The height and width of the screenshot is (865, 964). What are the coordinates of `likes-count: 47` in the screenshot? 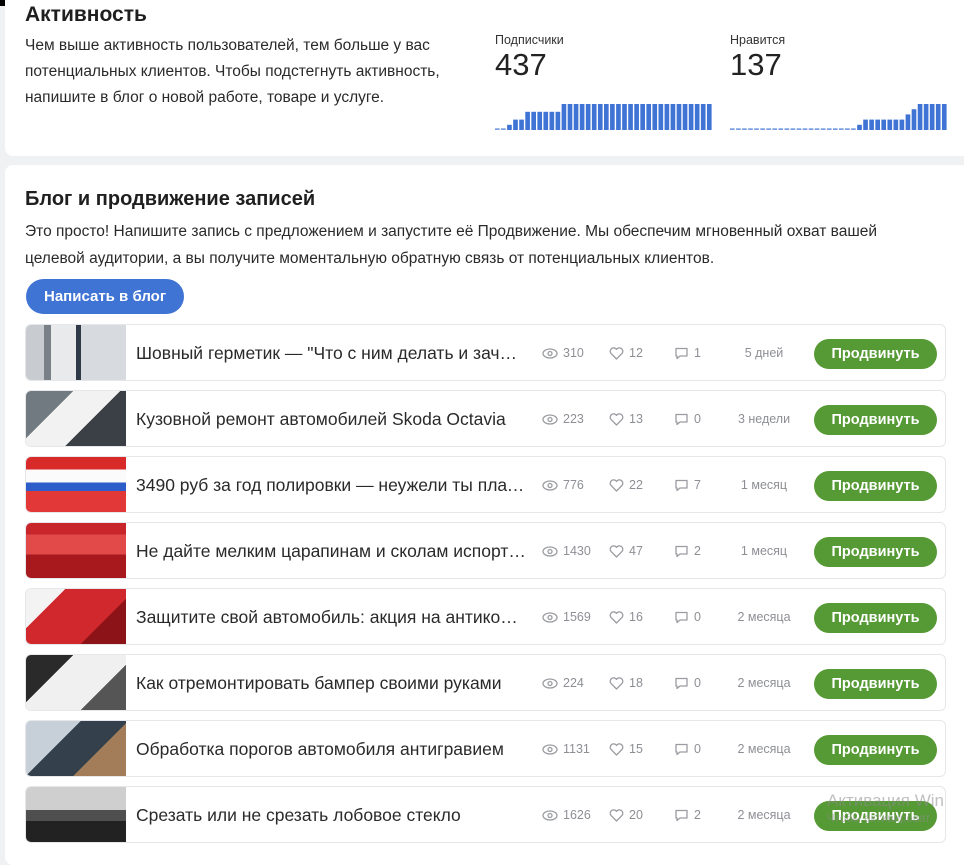 It's located at (626, 550).